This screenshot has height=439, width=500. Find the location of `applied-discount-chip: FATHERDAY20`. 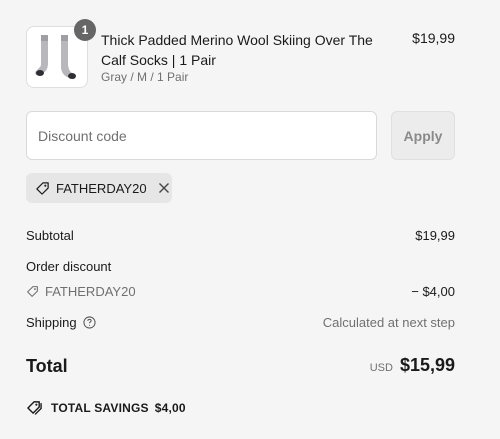

applied-discount-chip: FATHERDAY20 is located at coordinates (99, 188).